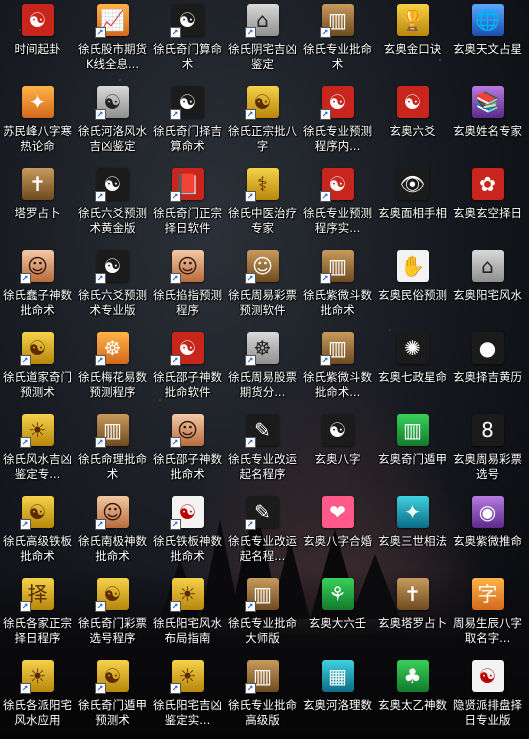  I want to click on icon-label: 徐氏奇门遁甲预测术, so click(112, 712).